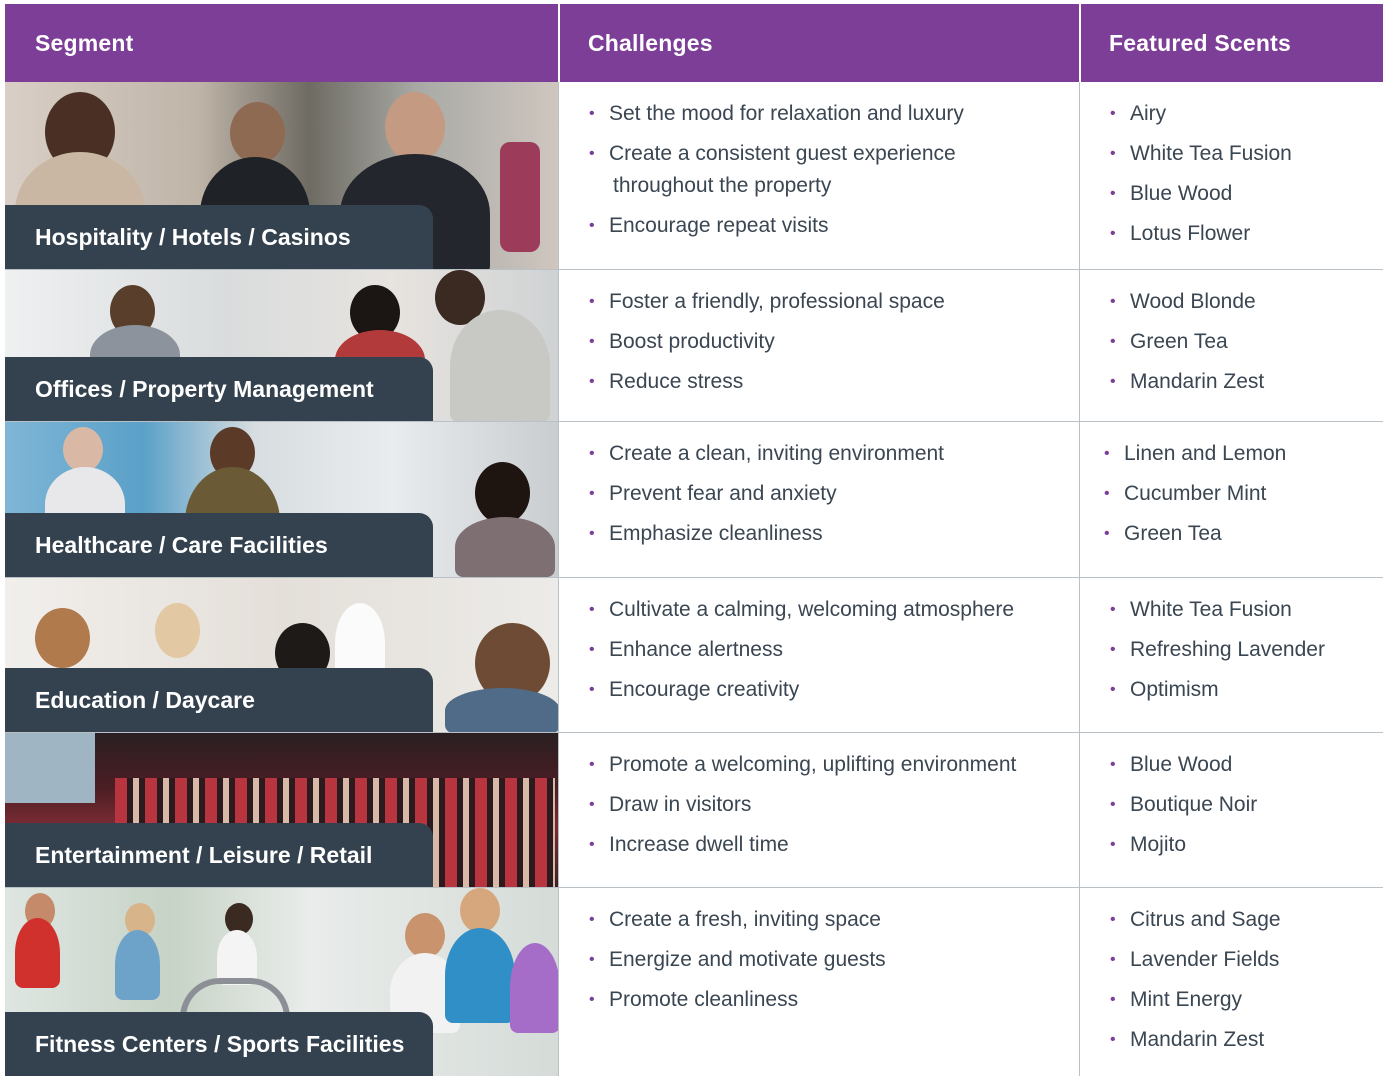 The height and width of the screenshot is (1076, 1386). What do you see at coordinates (782, 153) in the screenshot?
I see `challenge-item-line: Create a consistent guest experience` at bounding box center [782, 153].